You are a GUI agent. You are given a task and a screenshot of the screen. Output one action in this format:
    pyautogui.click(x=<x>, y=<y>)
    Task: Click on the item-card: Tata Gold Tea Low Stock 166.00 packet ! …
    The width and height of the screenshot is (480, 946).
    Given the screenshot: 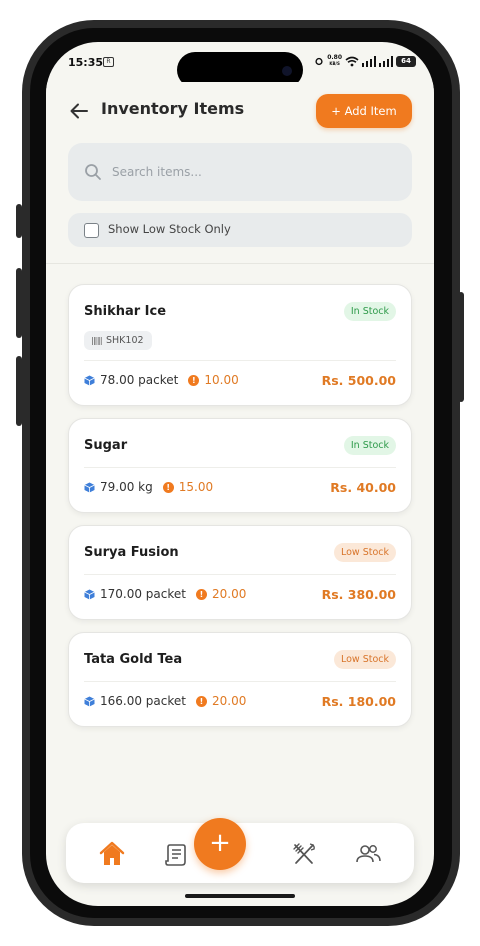 What is the action you would take?
    pyautogui.click(x=240, y=679)
    